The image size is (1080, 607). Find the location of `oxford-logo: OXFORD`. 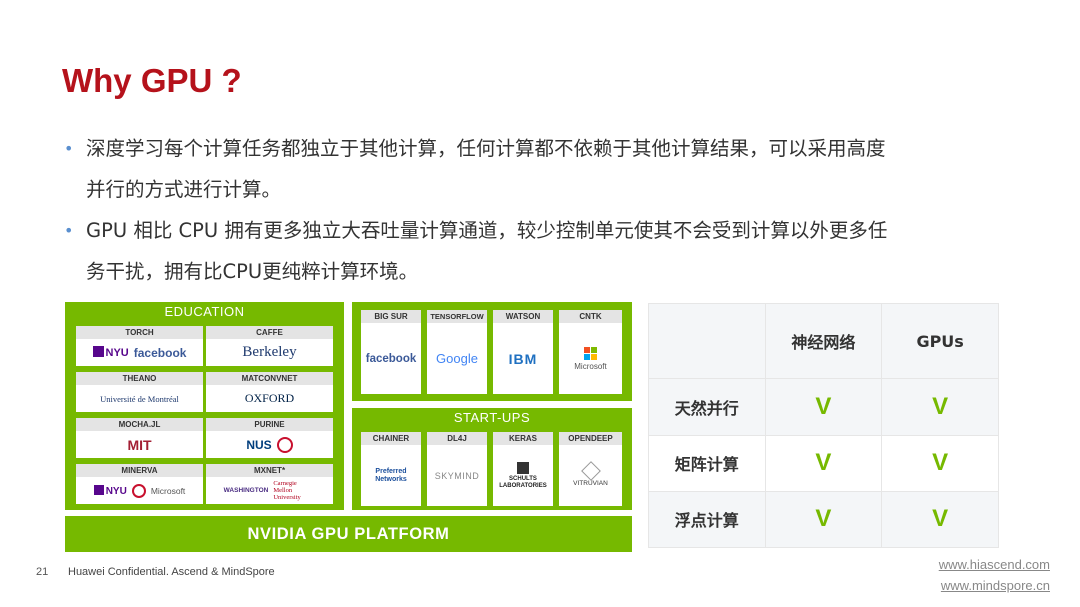

oxford-logo: OXFORD is located at coordinates (269, 398).